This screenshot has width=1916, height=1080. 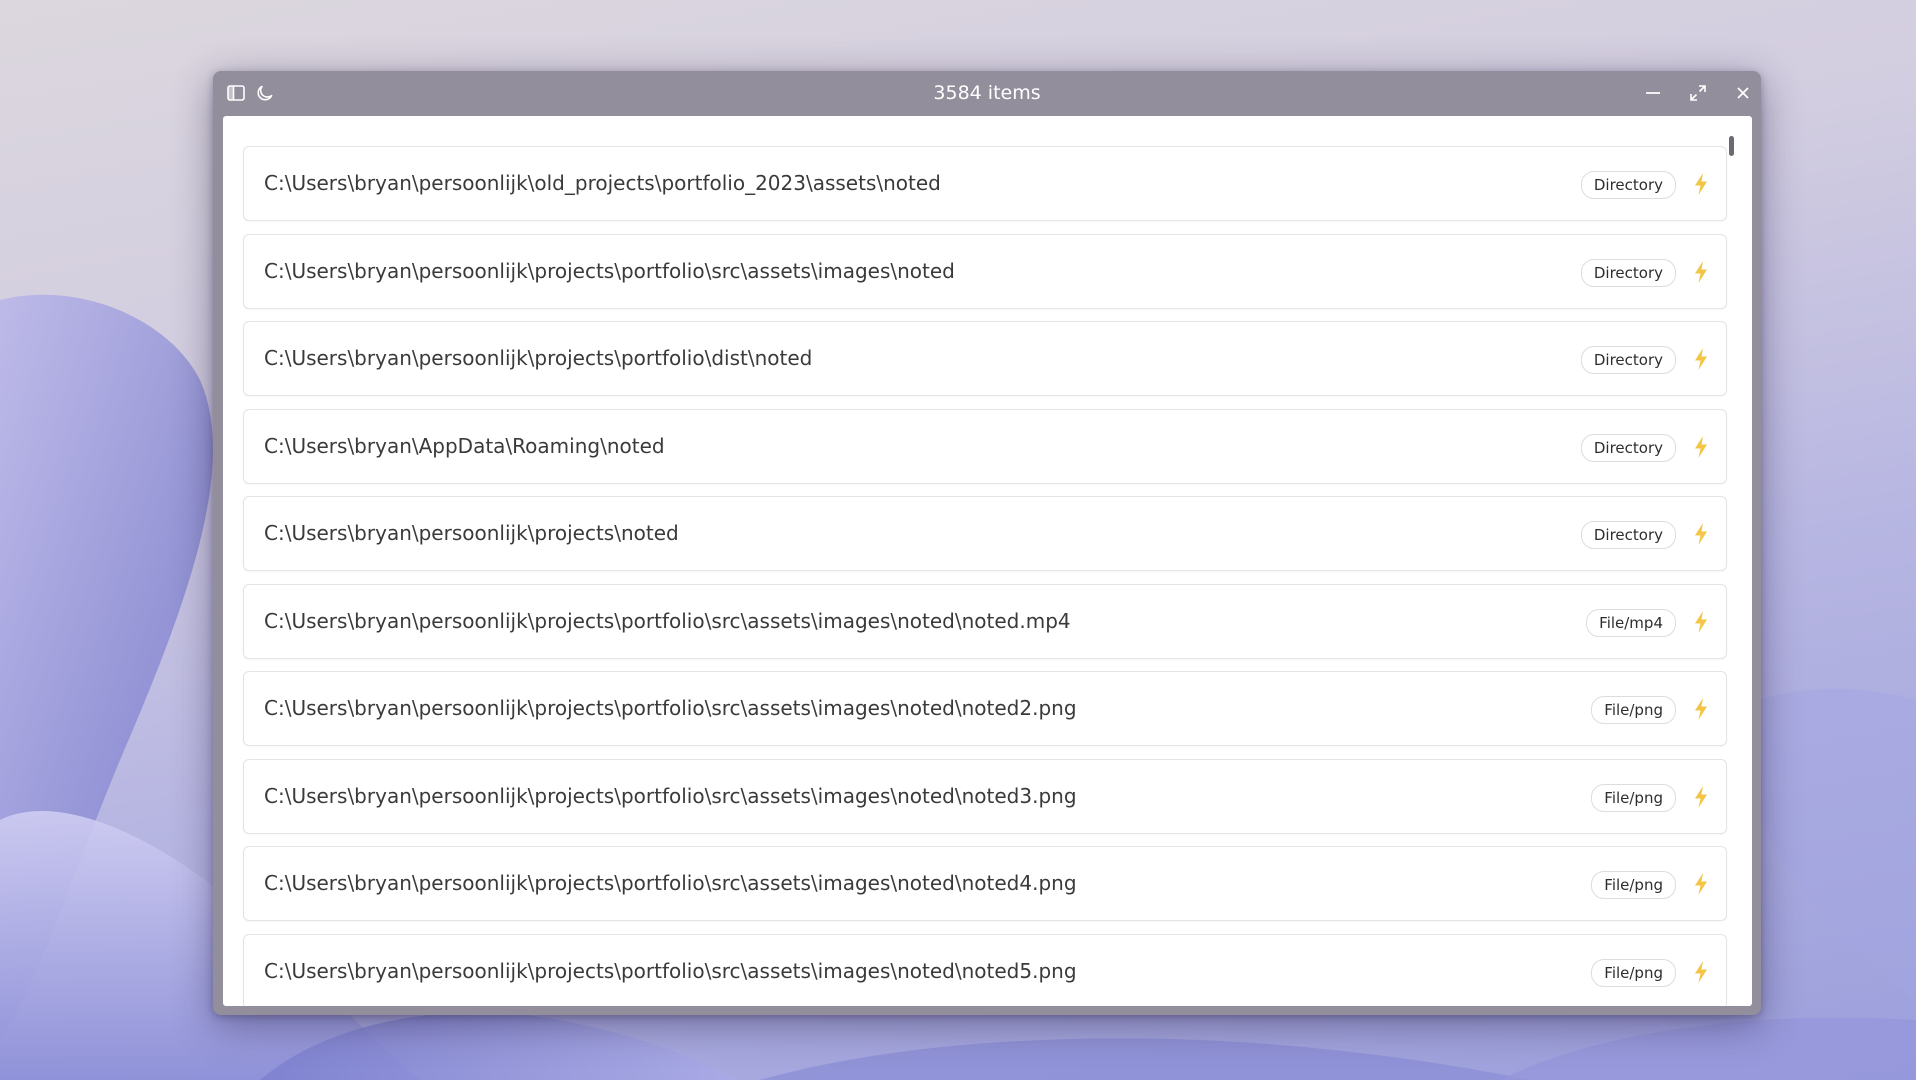 What do you see at coordinates (1743, 93) in the screenshot?
I see `close-icon` at bounding box center [1743, 93].